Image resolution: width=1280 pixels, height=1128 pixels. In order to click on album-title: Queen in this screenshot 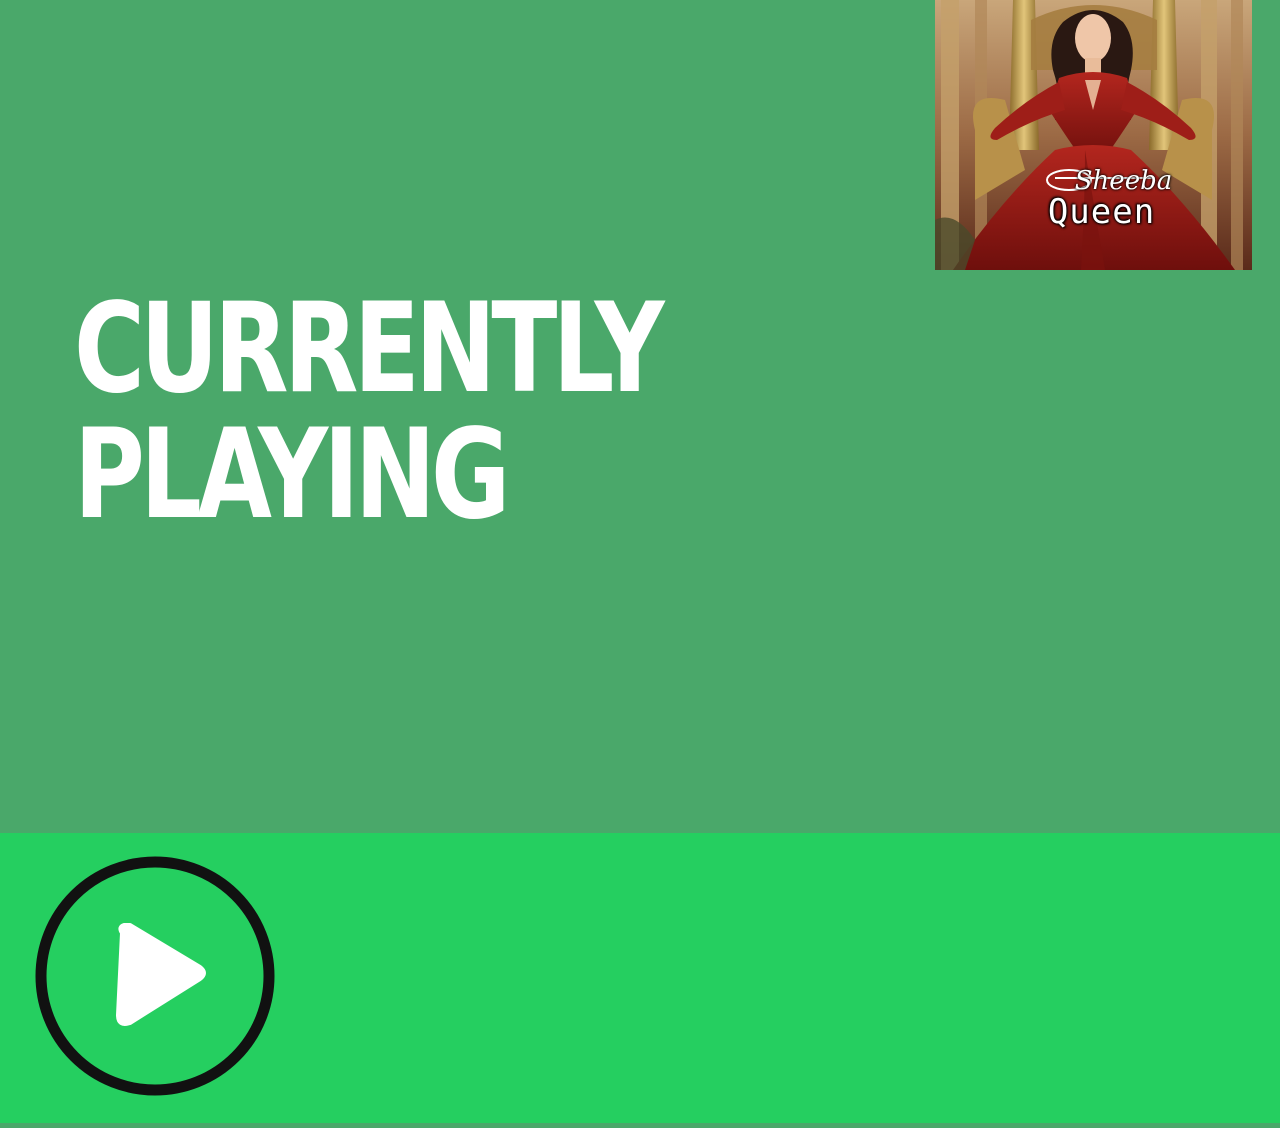, I will do `click(1101, 212)`.